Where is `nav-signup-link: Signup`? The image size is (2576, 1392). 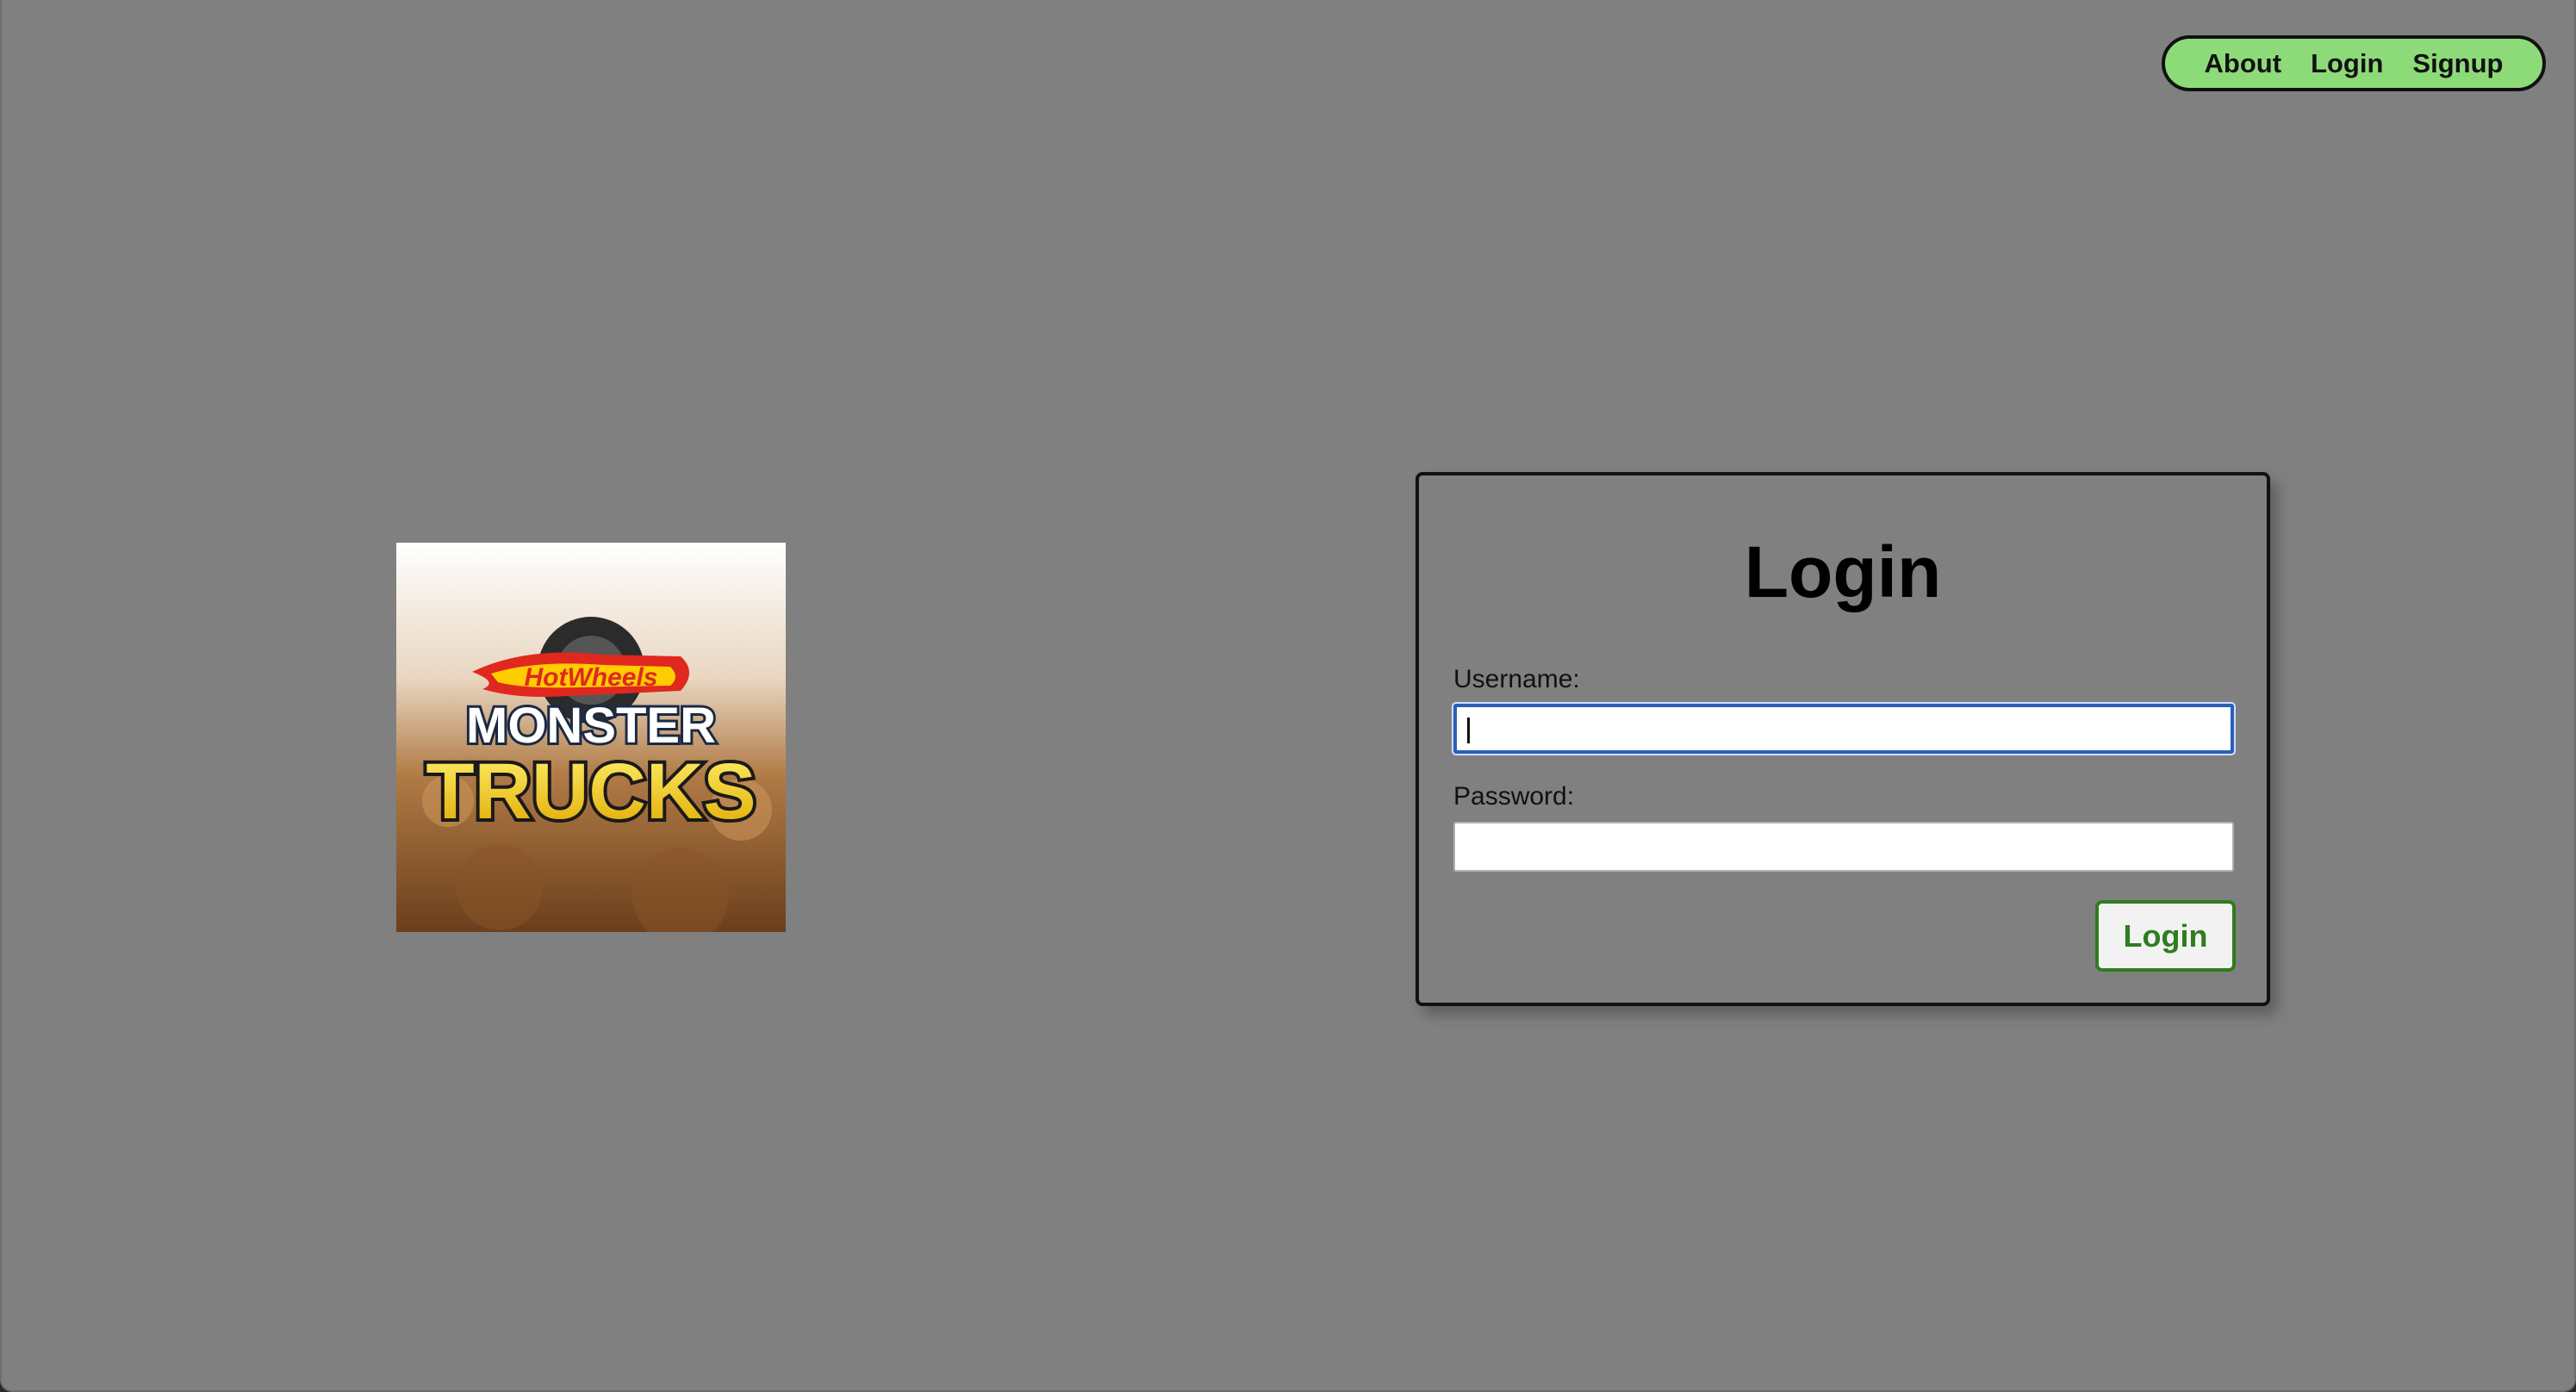 nav-signup-link: Signup is located at coordinates (2458, 63).